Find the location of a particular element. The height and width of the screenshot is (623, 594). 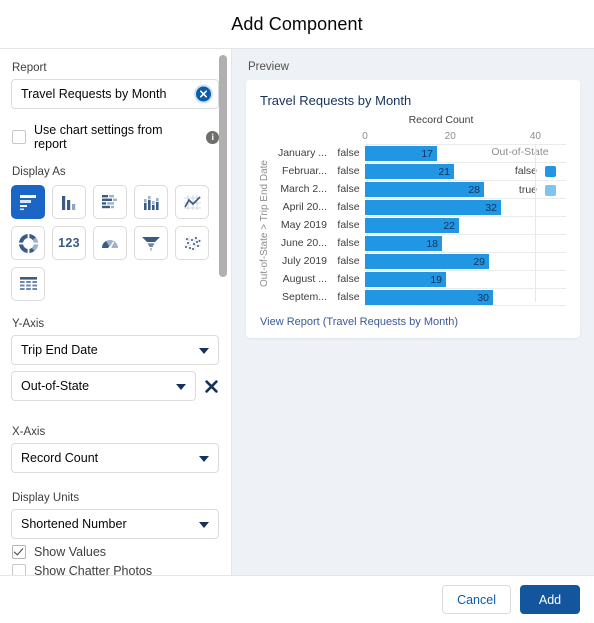

chart-bar: 19 is located at coordinates (405, 279).